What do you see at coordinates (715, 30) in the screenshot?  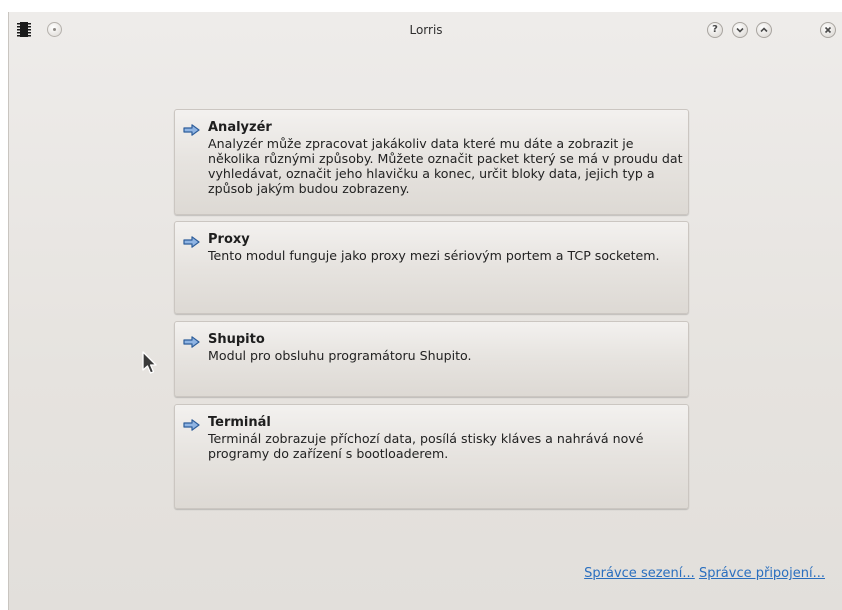 I see `help-button: ?` at bounding box center [715, 30].